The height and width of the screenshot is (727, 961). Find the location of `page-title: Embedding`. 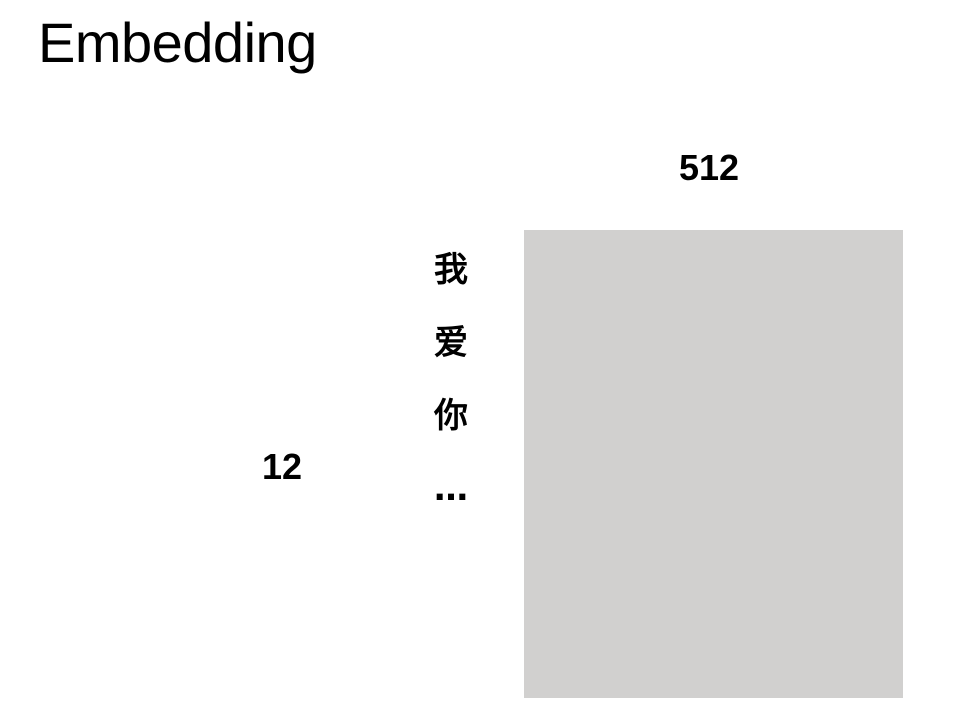

page-title: Embedding is located at coordinates (177, 42).